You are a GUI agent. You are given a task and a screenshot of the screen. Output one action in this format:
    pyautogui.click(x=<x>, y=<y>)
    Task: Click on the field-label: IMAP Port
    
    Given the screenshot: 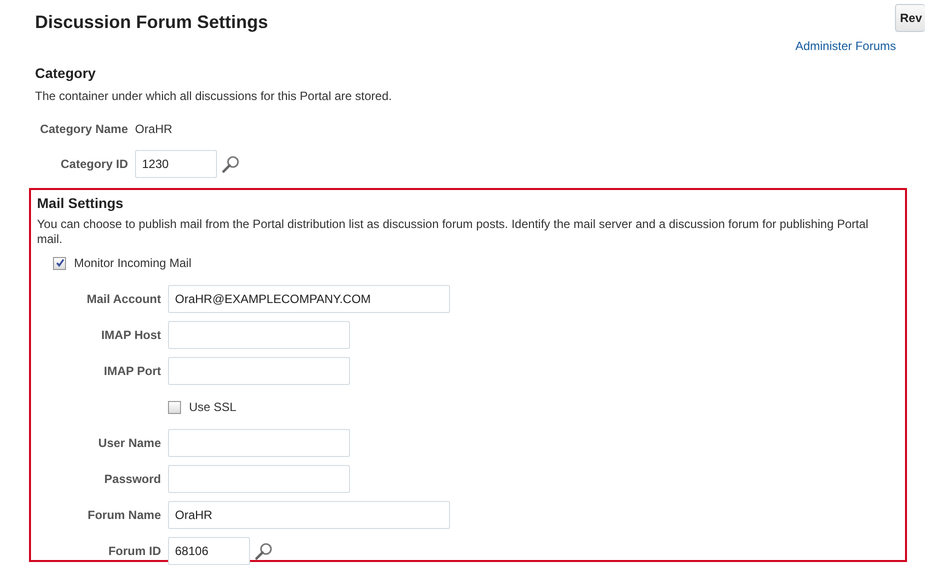 What is the action you would take?
    pyautogui.click(x=132, y=371)
    